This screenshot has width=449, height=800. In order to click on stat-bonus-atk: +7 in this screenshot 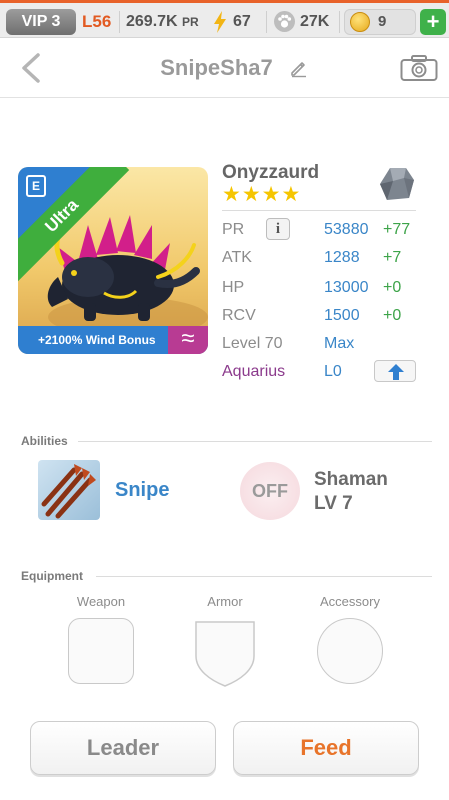, I will do `click(392, 257)`.